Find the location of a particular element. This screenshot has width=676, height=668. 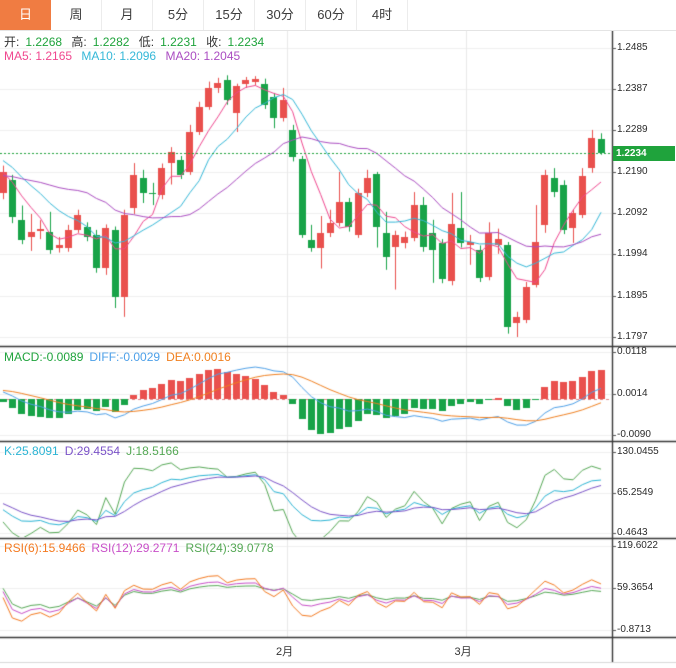

kdj-header: K:25.8091 D:29.4554 J:18.5166 is located at coordinates (94, 451).